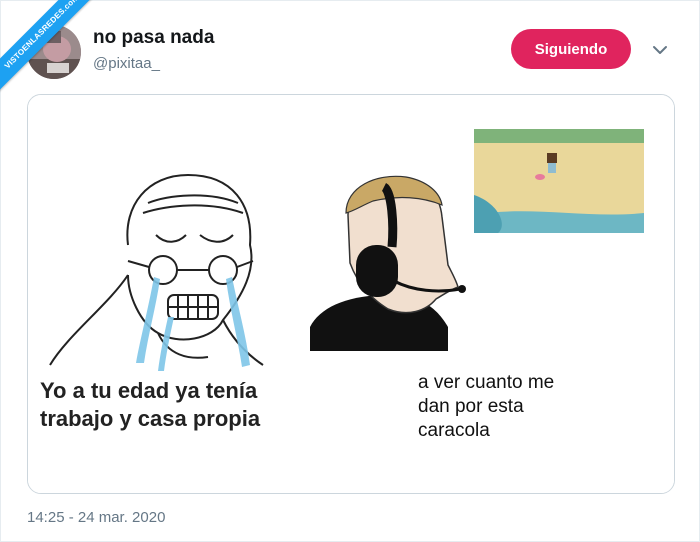 The image size is (700, 542). What do you see at coordinates (149, 390) in the screenshot?
I see `left-caption-line1: Yo a tu edad ya tenía` at bounding box center [149, 390].